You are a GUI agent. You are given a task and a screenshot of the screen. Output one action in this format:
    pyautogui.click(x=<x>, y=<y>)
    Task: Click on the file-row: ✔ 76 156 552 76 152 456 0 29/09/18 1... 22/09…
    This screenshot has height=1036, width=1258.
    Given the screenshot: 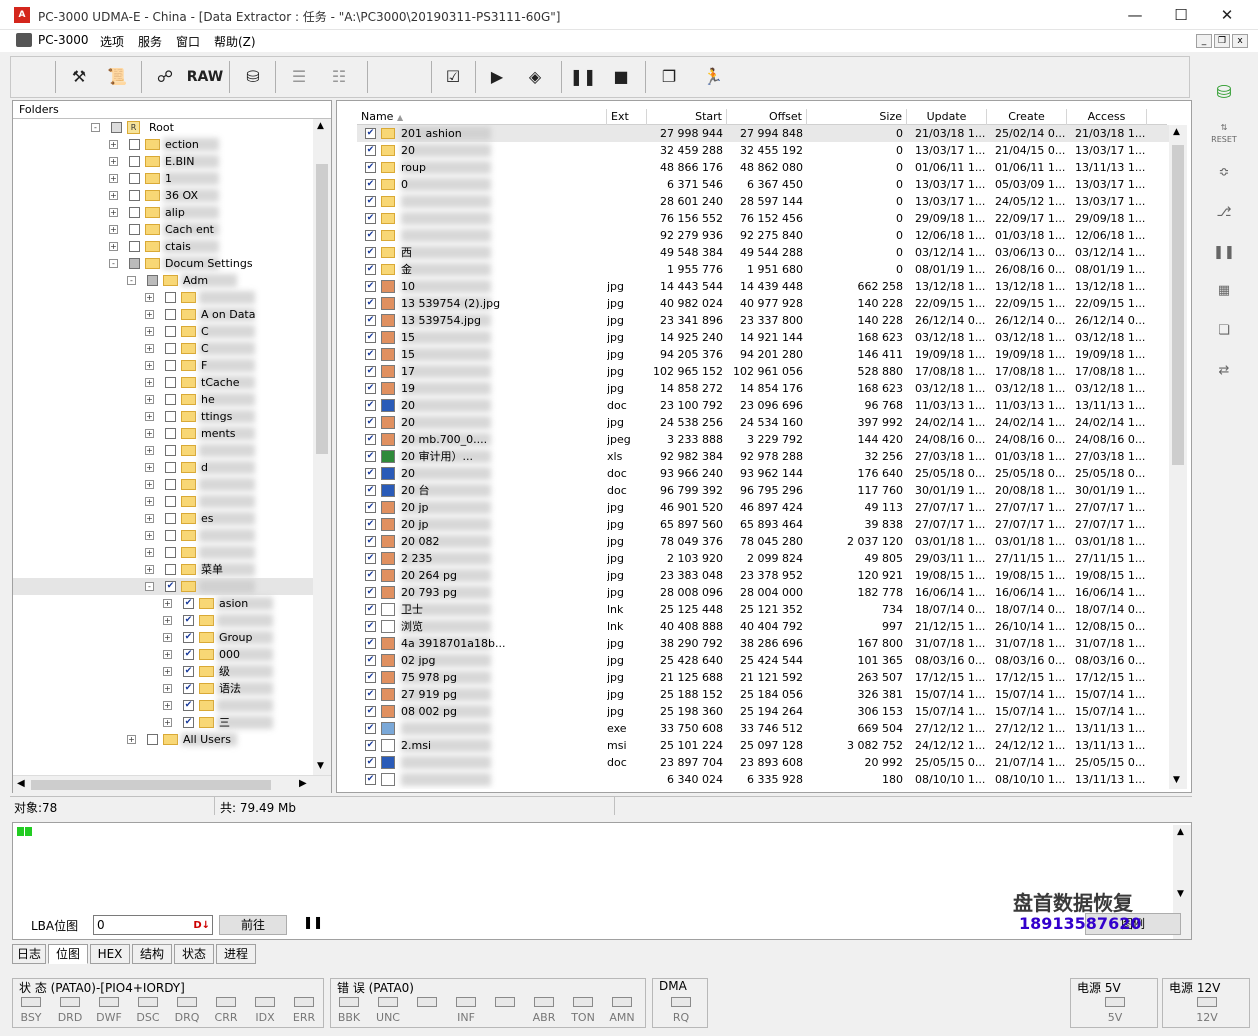 What is the action you would take?
    pyautogui.click(x=763, y=218)
    